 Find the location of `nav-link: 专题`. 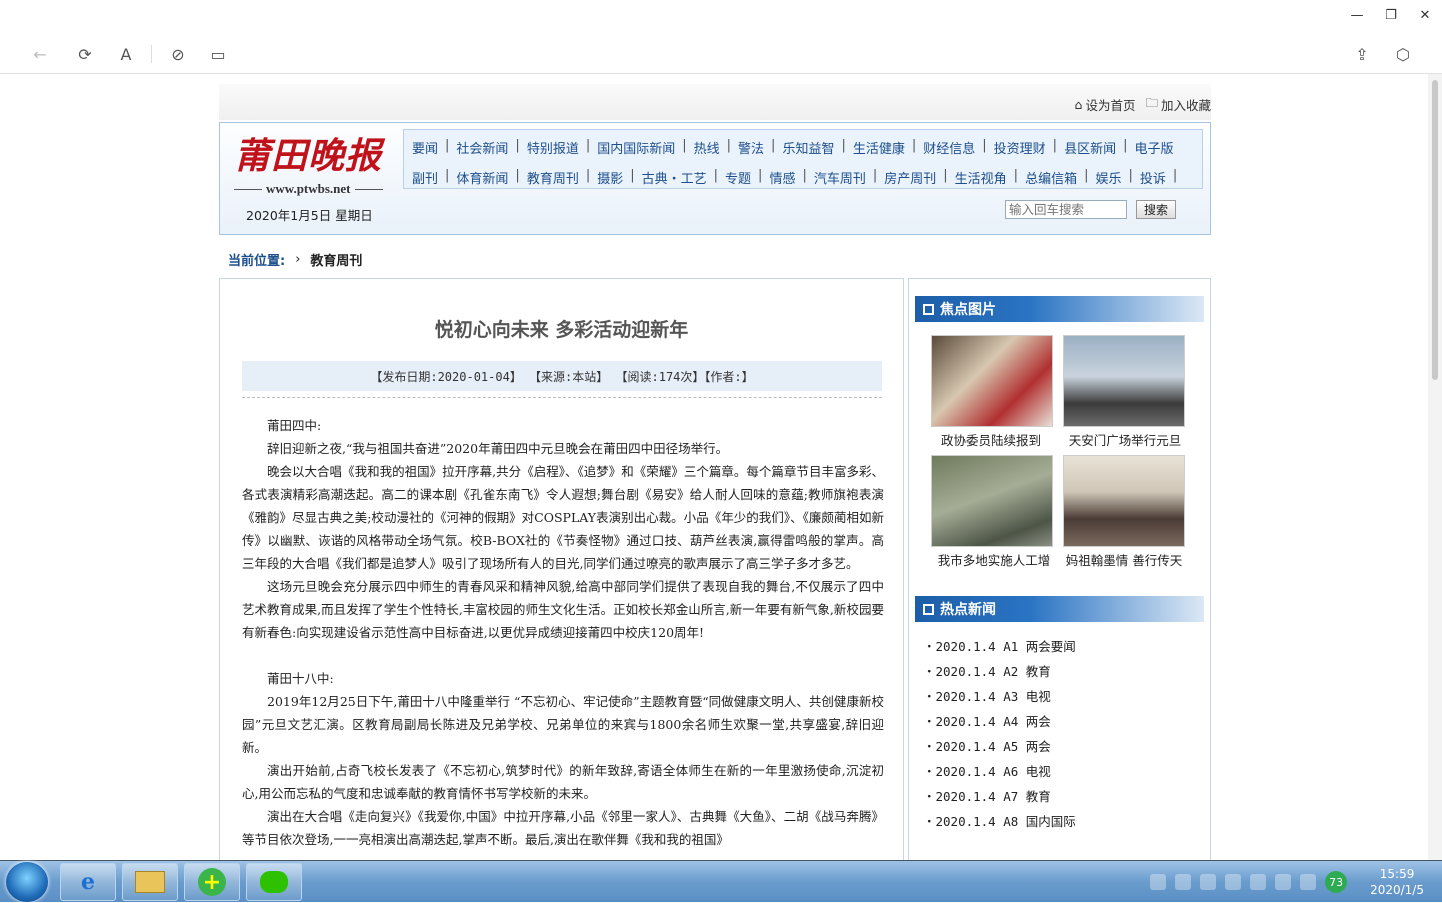

nav-link: 专题 is located at coordinates (738, 177).